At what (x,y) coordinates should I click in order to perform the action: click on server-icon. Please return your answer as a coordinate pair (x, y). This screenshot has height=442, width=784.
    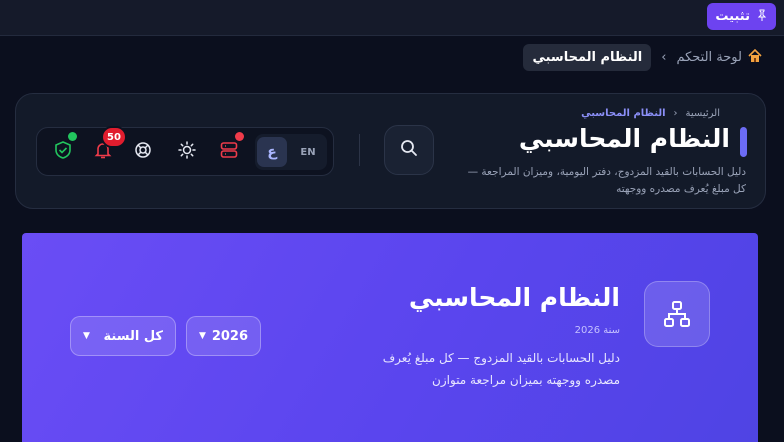
    Looking at the image, I should click on (229, 152).